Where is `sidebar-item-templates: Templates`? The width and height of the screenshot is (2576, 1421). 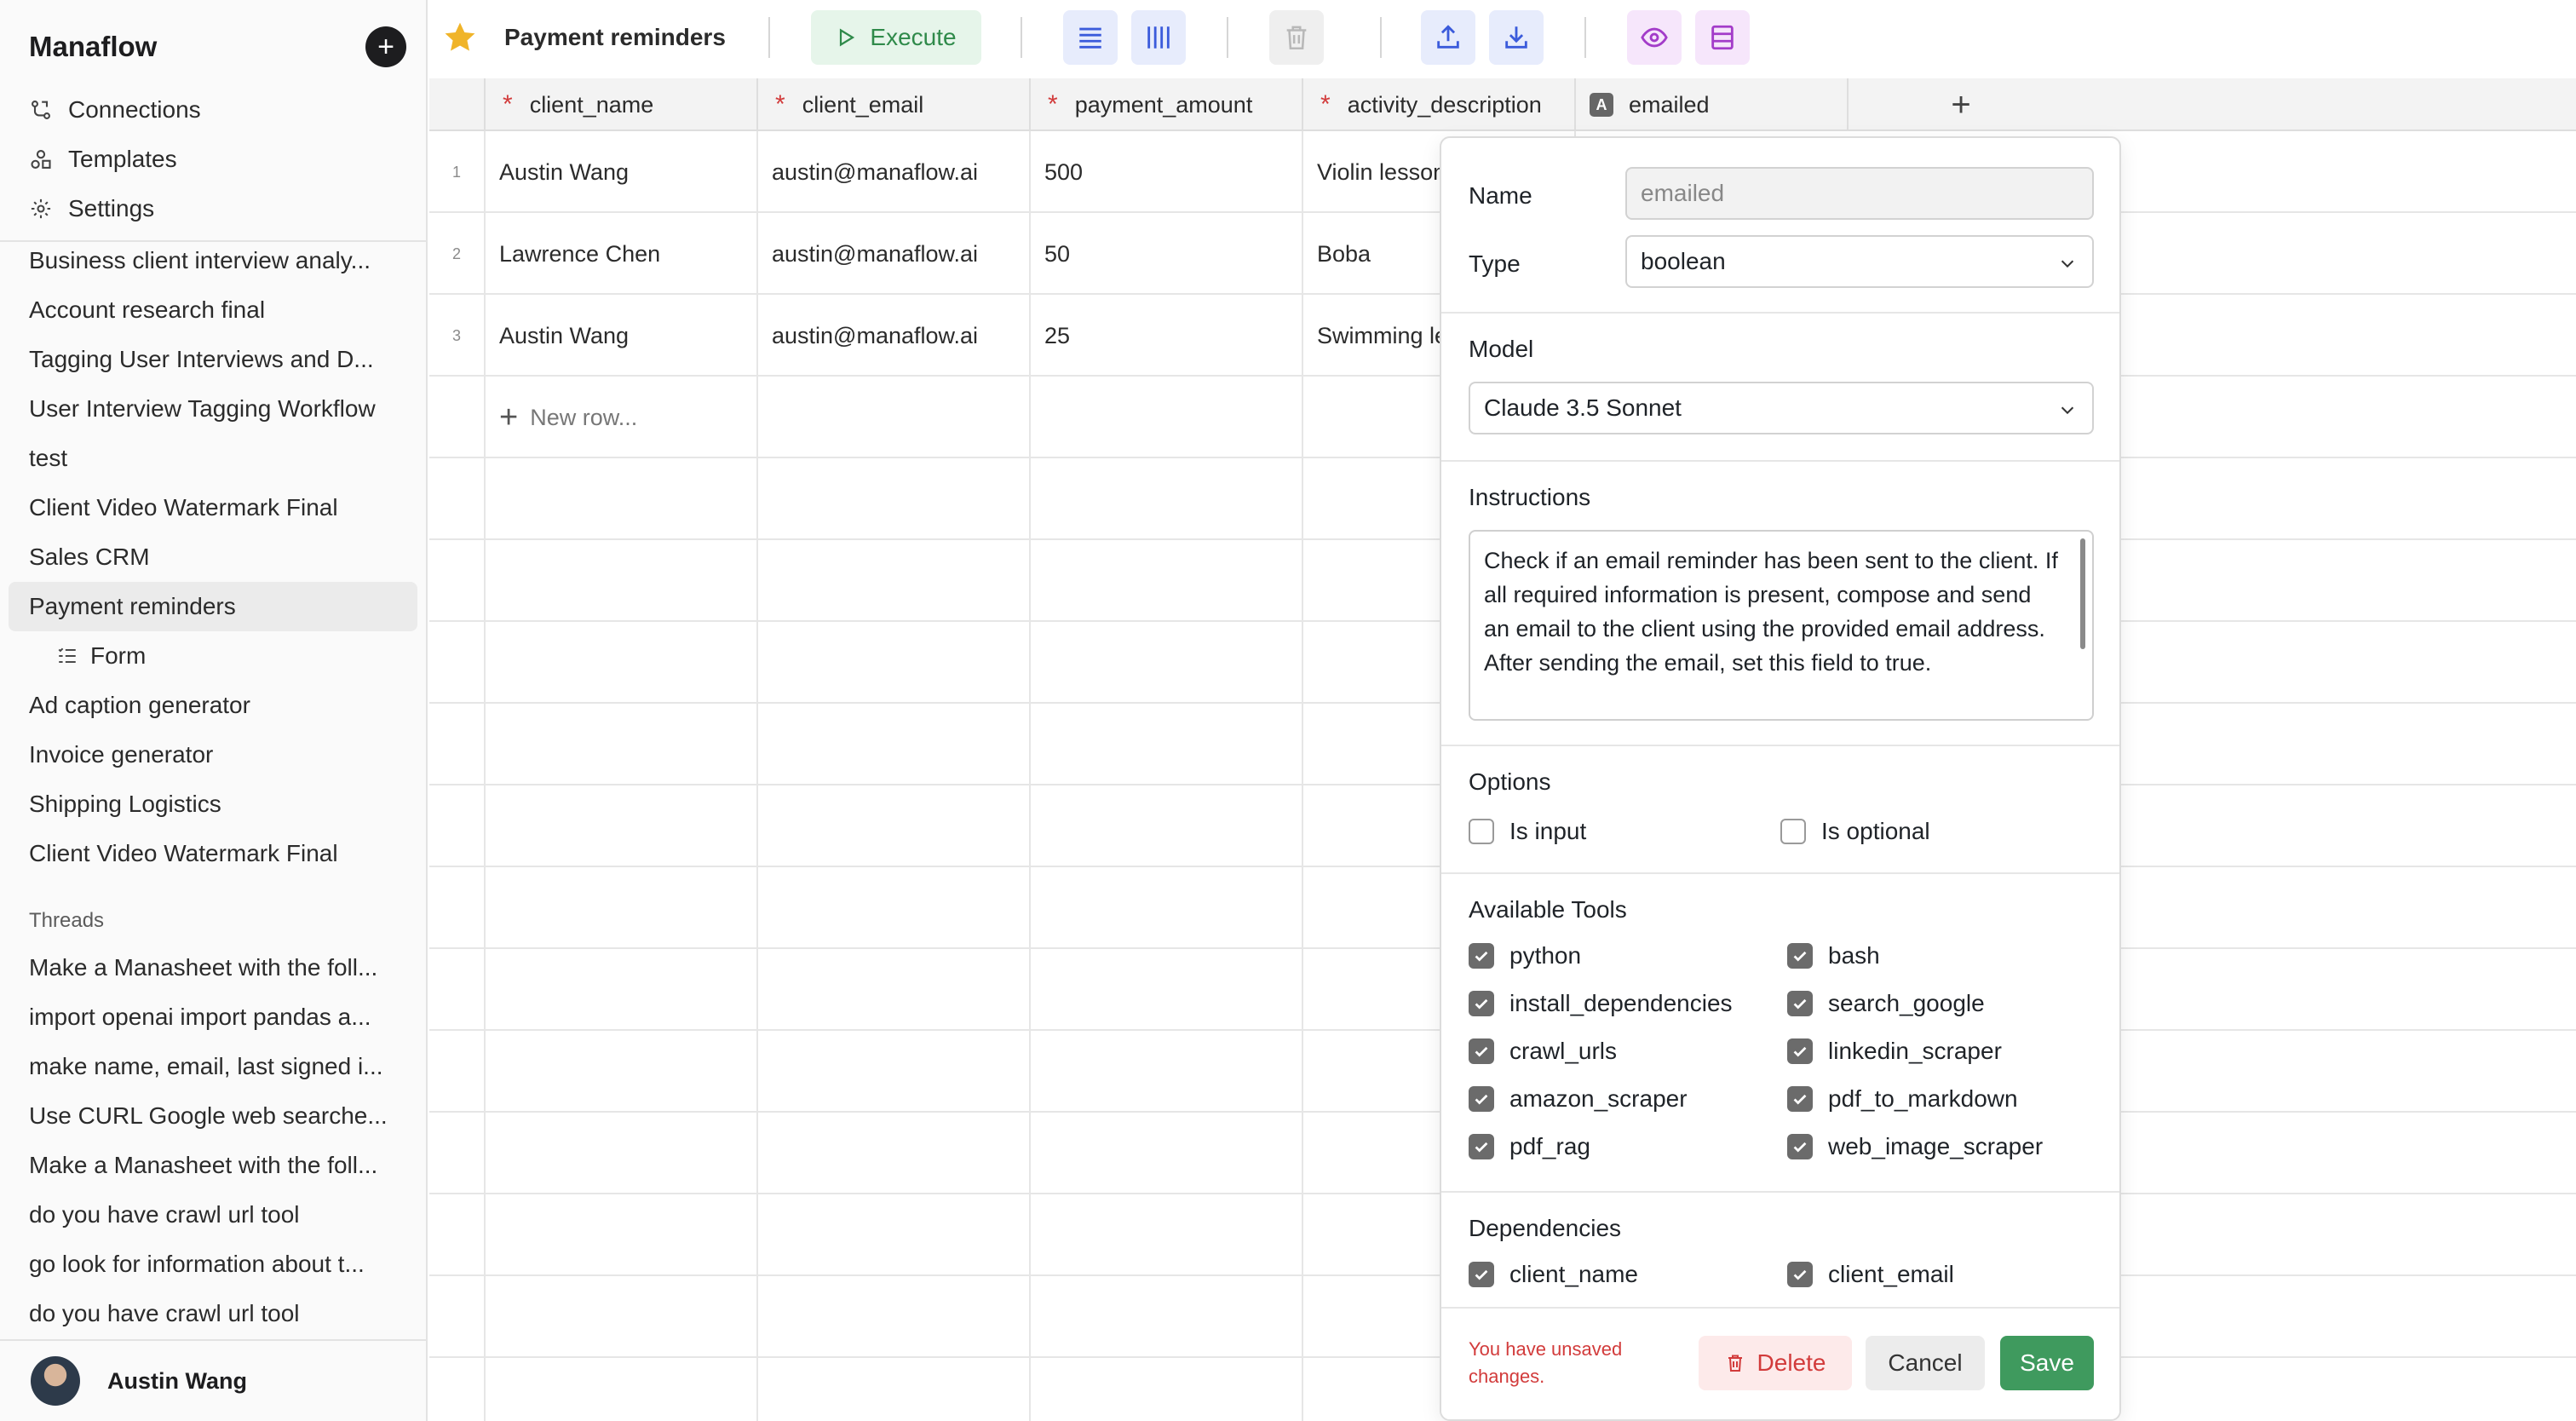
sidebar-item-templates: Templates is located at coordinates (213, 159).